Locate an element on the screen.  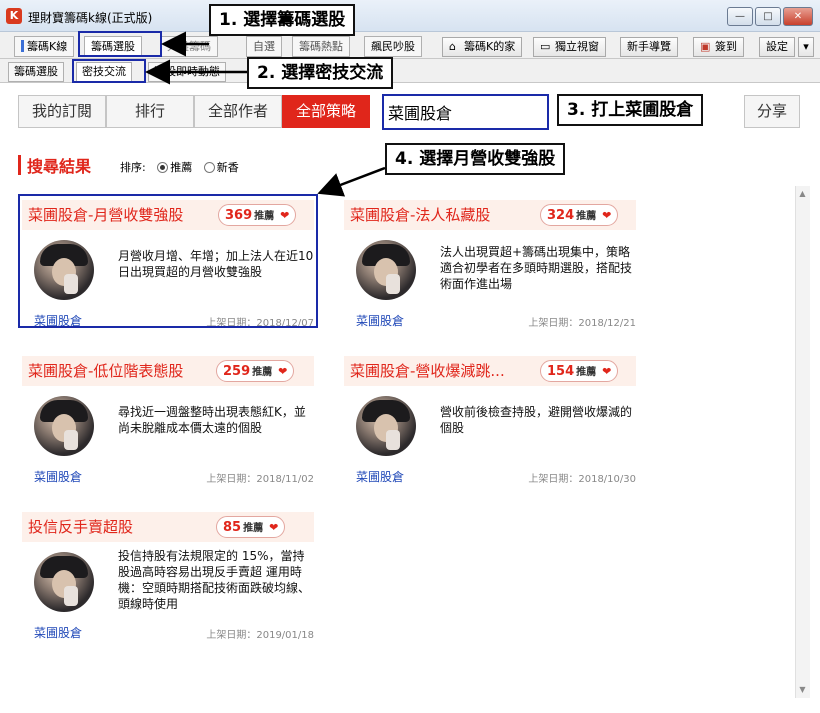
tab-label: 大盤籌碼 is located at coordinates (189, 46).